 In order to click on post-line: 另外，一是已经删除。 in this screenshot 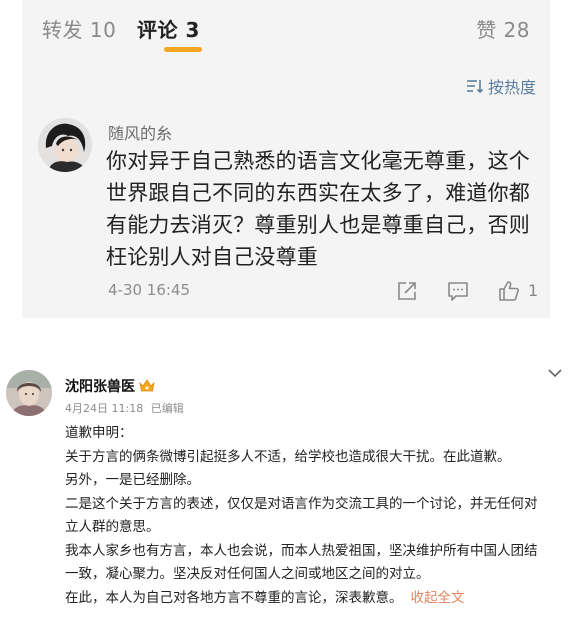, I will do `click(132, 480)`.